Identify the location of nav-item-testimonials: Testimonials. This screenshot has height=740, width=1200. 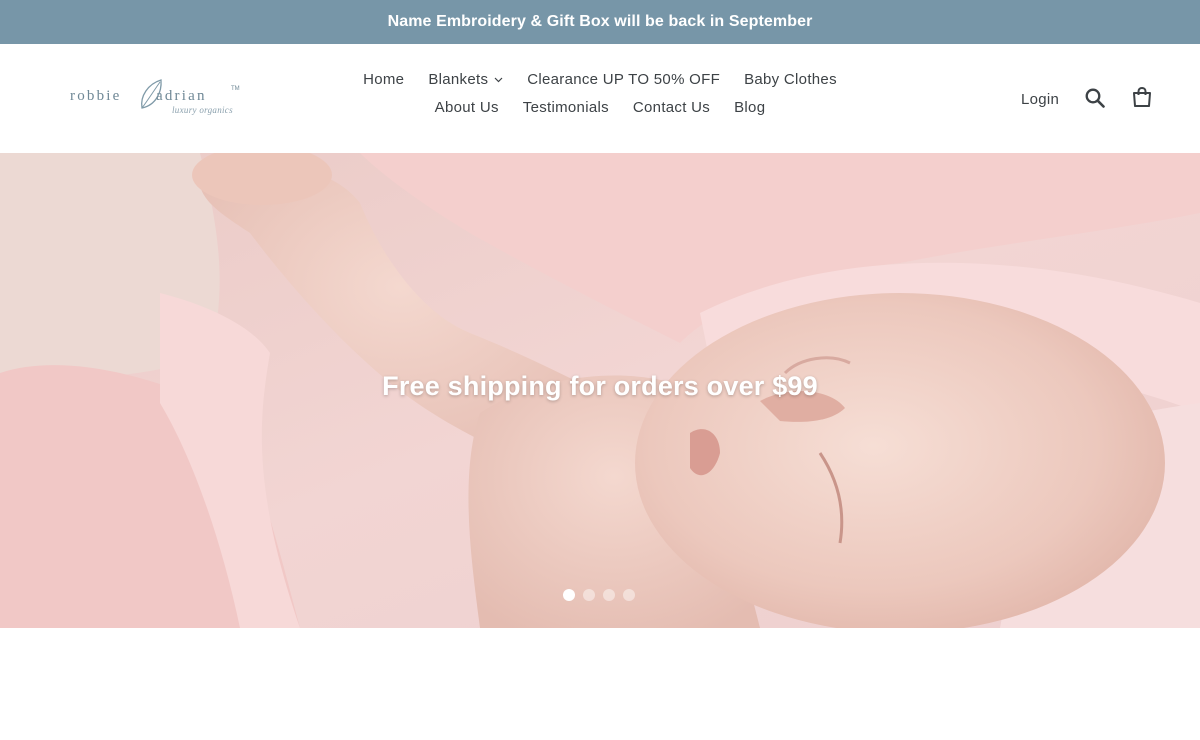
(566, 108).